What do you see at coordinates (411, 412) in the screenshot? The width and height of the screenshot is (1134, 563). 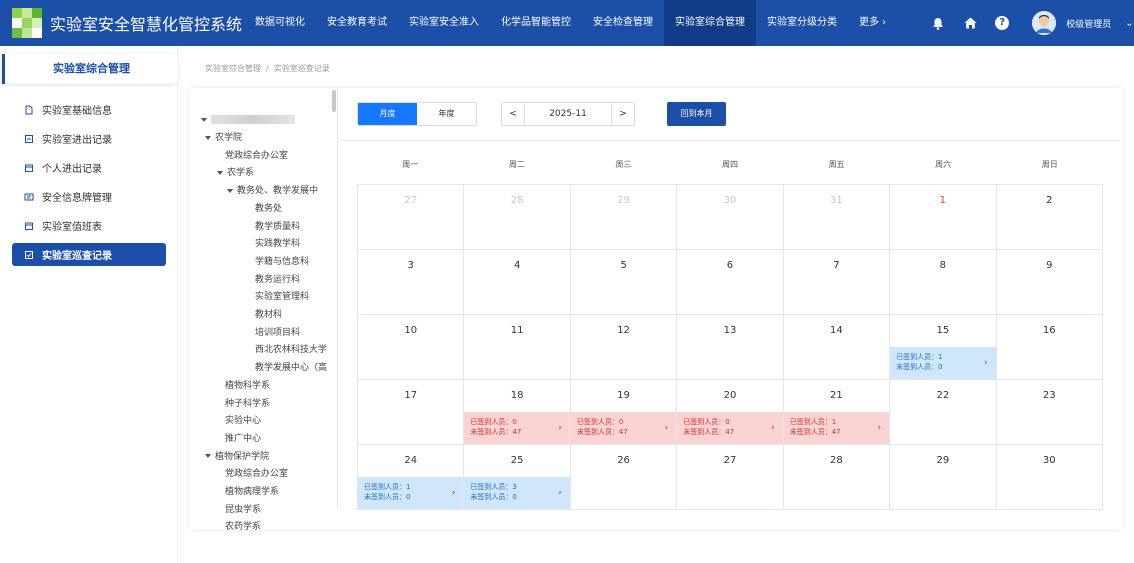 I see `calendar-day: 17` at bounding box center [411, 412].